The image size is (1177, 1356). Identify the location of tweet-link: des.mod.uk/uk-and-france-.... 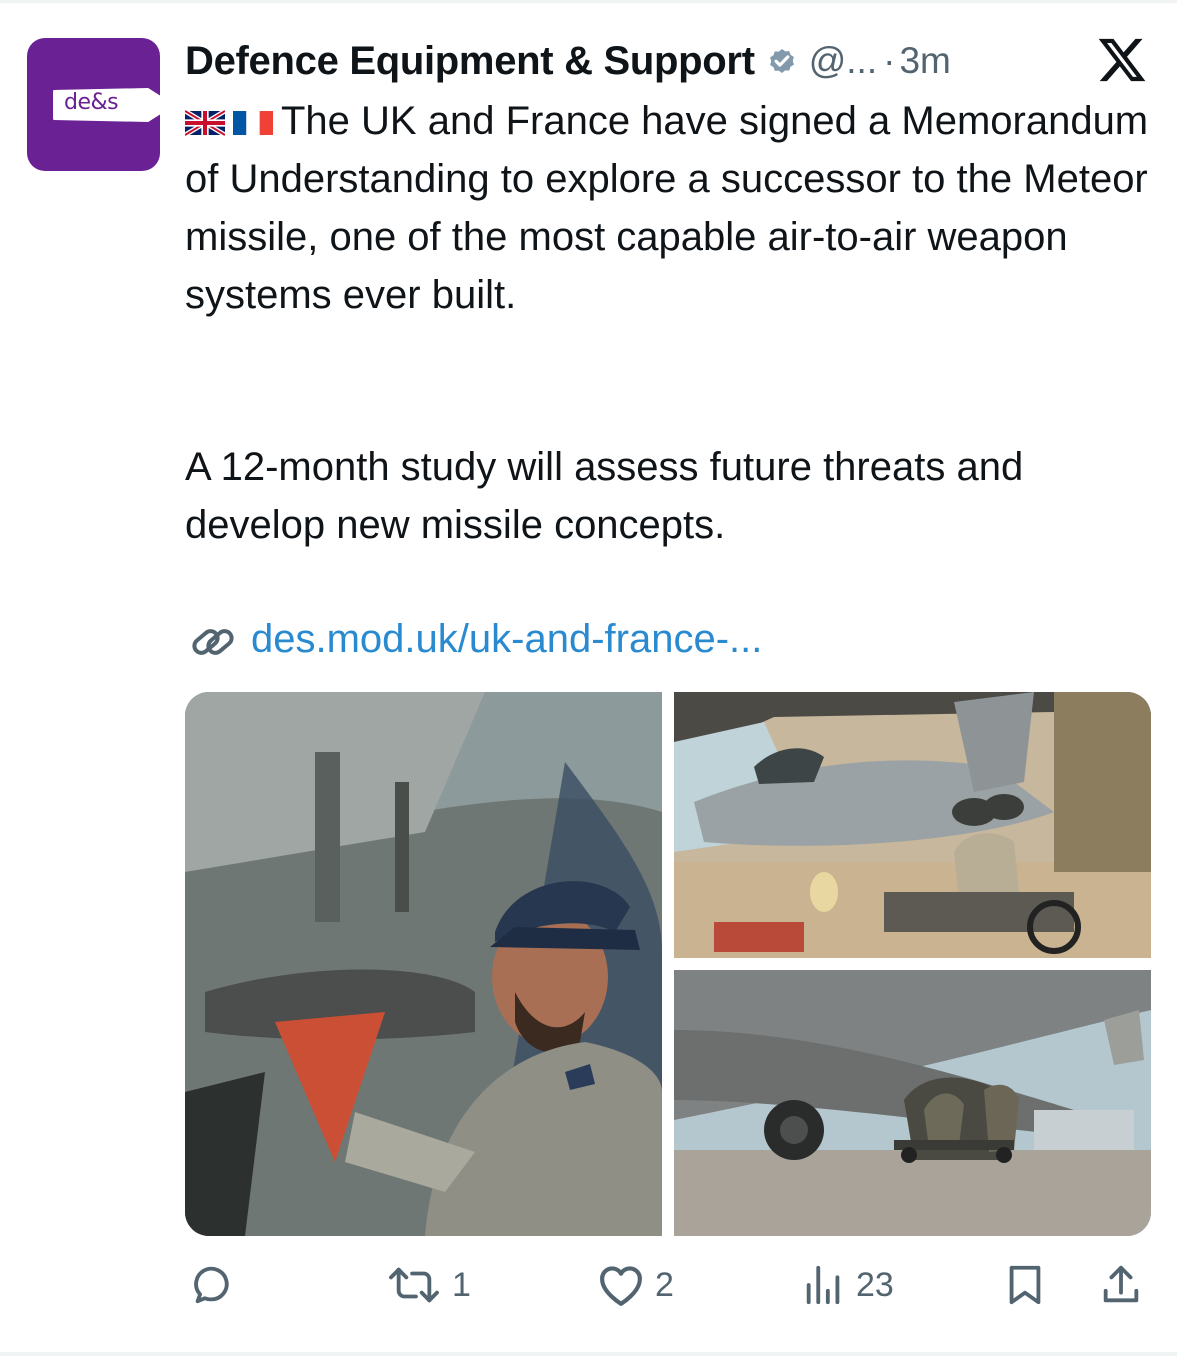
(473, 639).